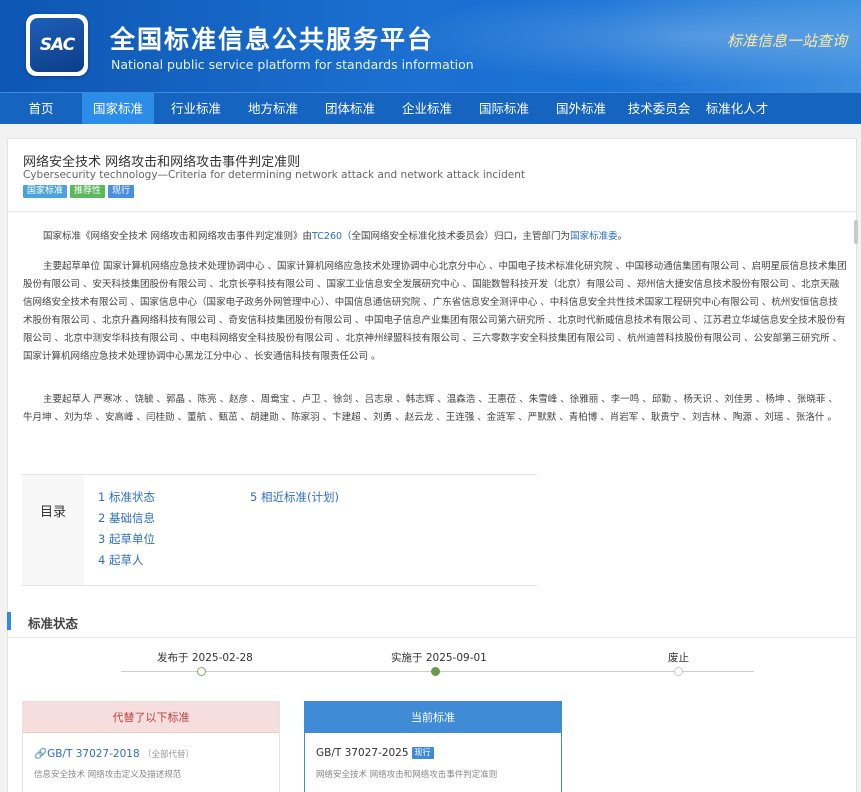 Image resolution: width=861 pixels, height=792 pixels. I want to click on intro-text-c: 。, so click(622, 236).